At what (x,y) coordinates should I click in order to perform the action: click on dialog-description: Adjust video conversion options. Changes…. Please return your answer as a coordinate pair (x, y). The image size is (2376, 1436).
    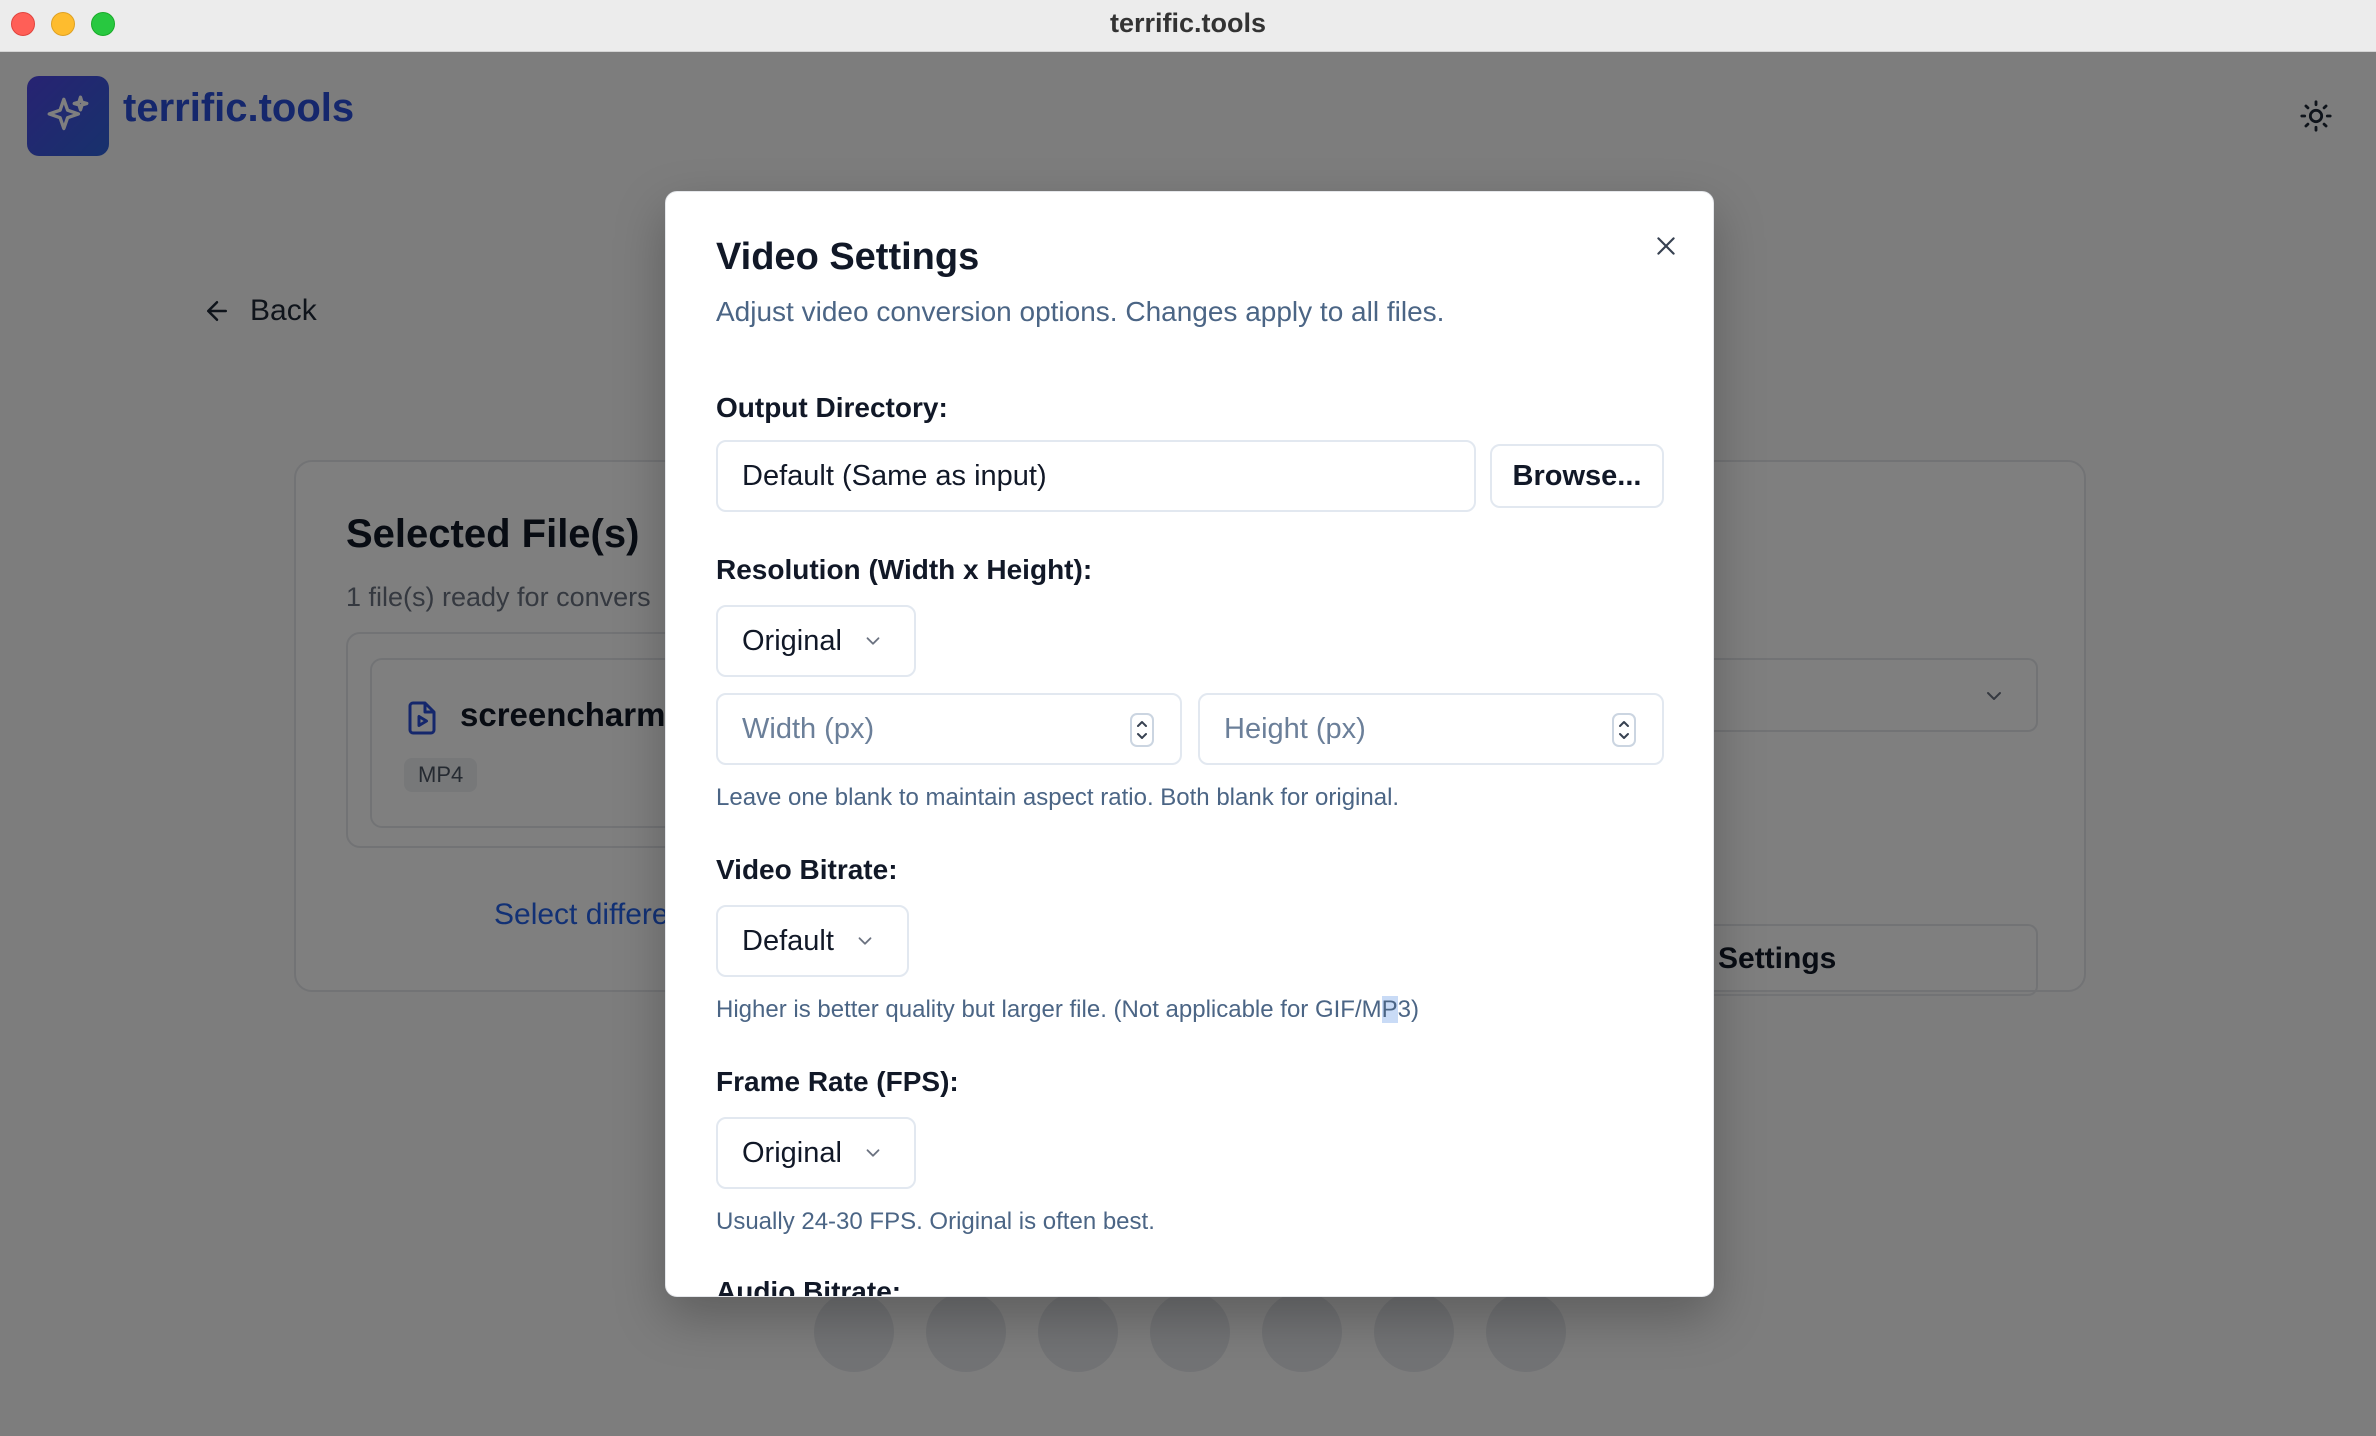
    Looking at the image, I should click on (1080, 311).